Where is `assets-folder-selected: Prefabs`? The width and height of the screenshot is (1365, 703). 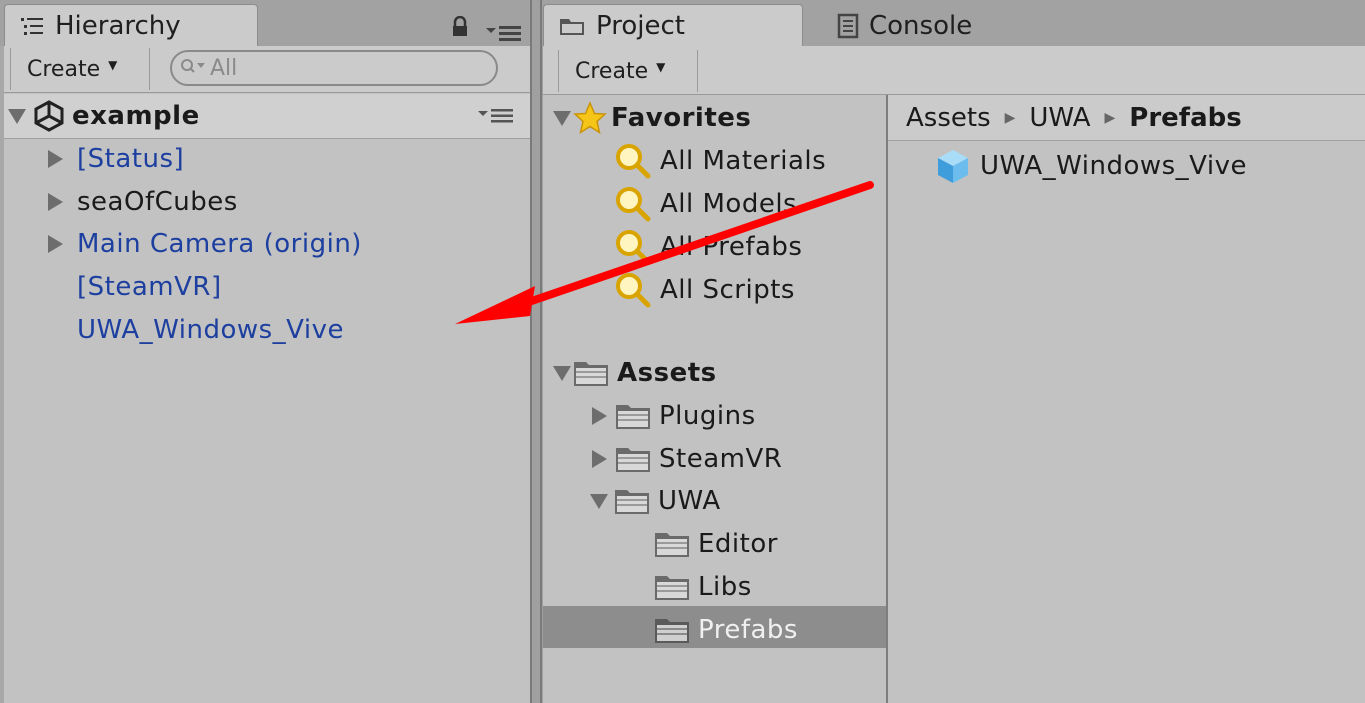
assets-folder-selected: Prefabs is located at coordinates (726, 630).